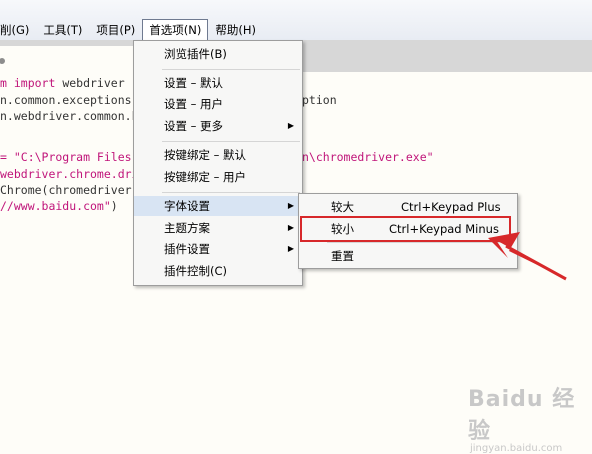 The width and height of the screenshot is (592, 454). I want to click on menu-item-font-reset: 重置, so click(408, 256).